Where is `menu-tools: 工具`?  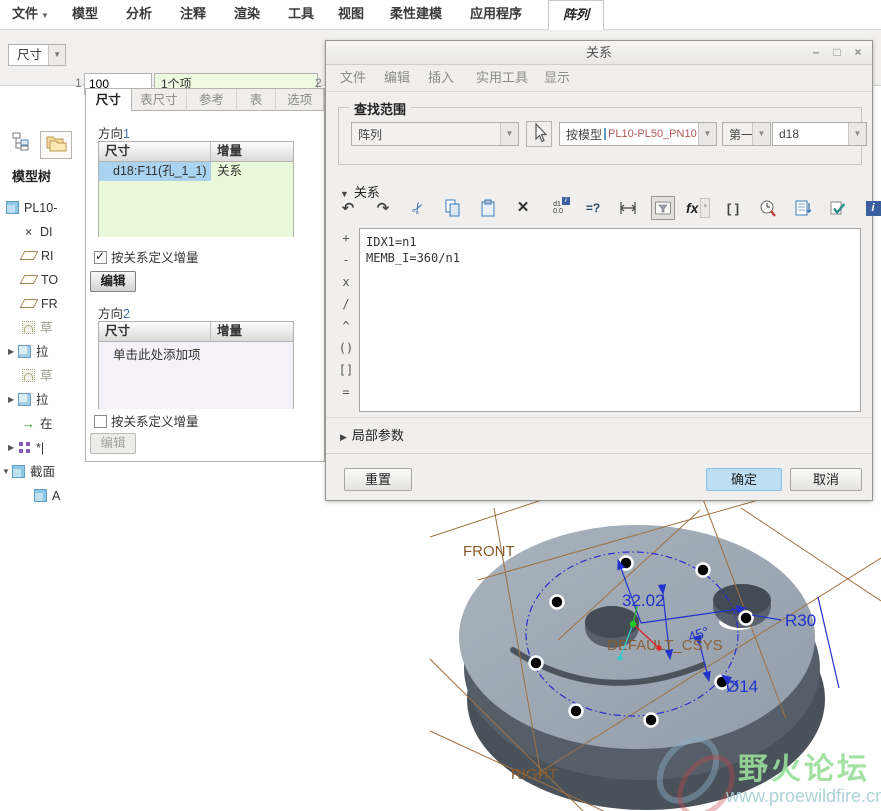
menu-tools: 工具 is located at coordinates (301, 14).